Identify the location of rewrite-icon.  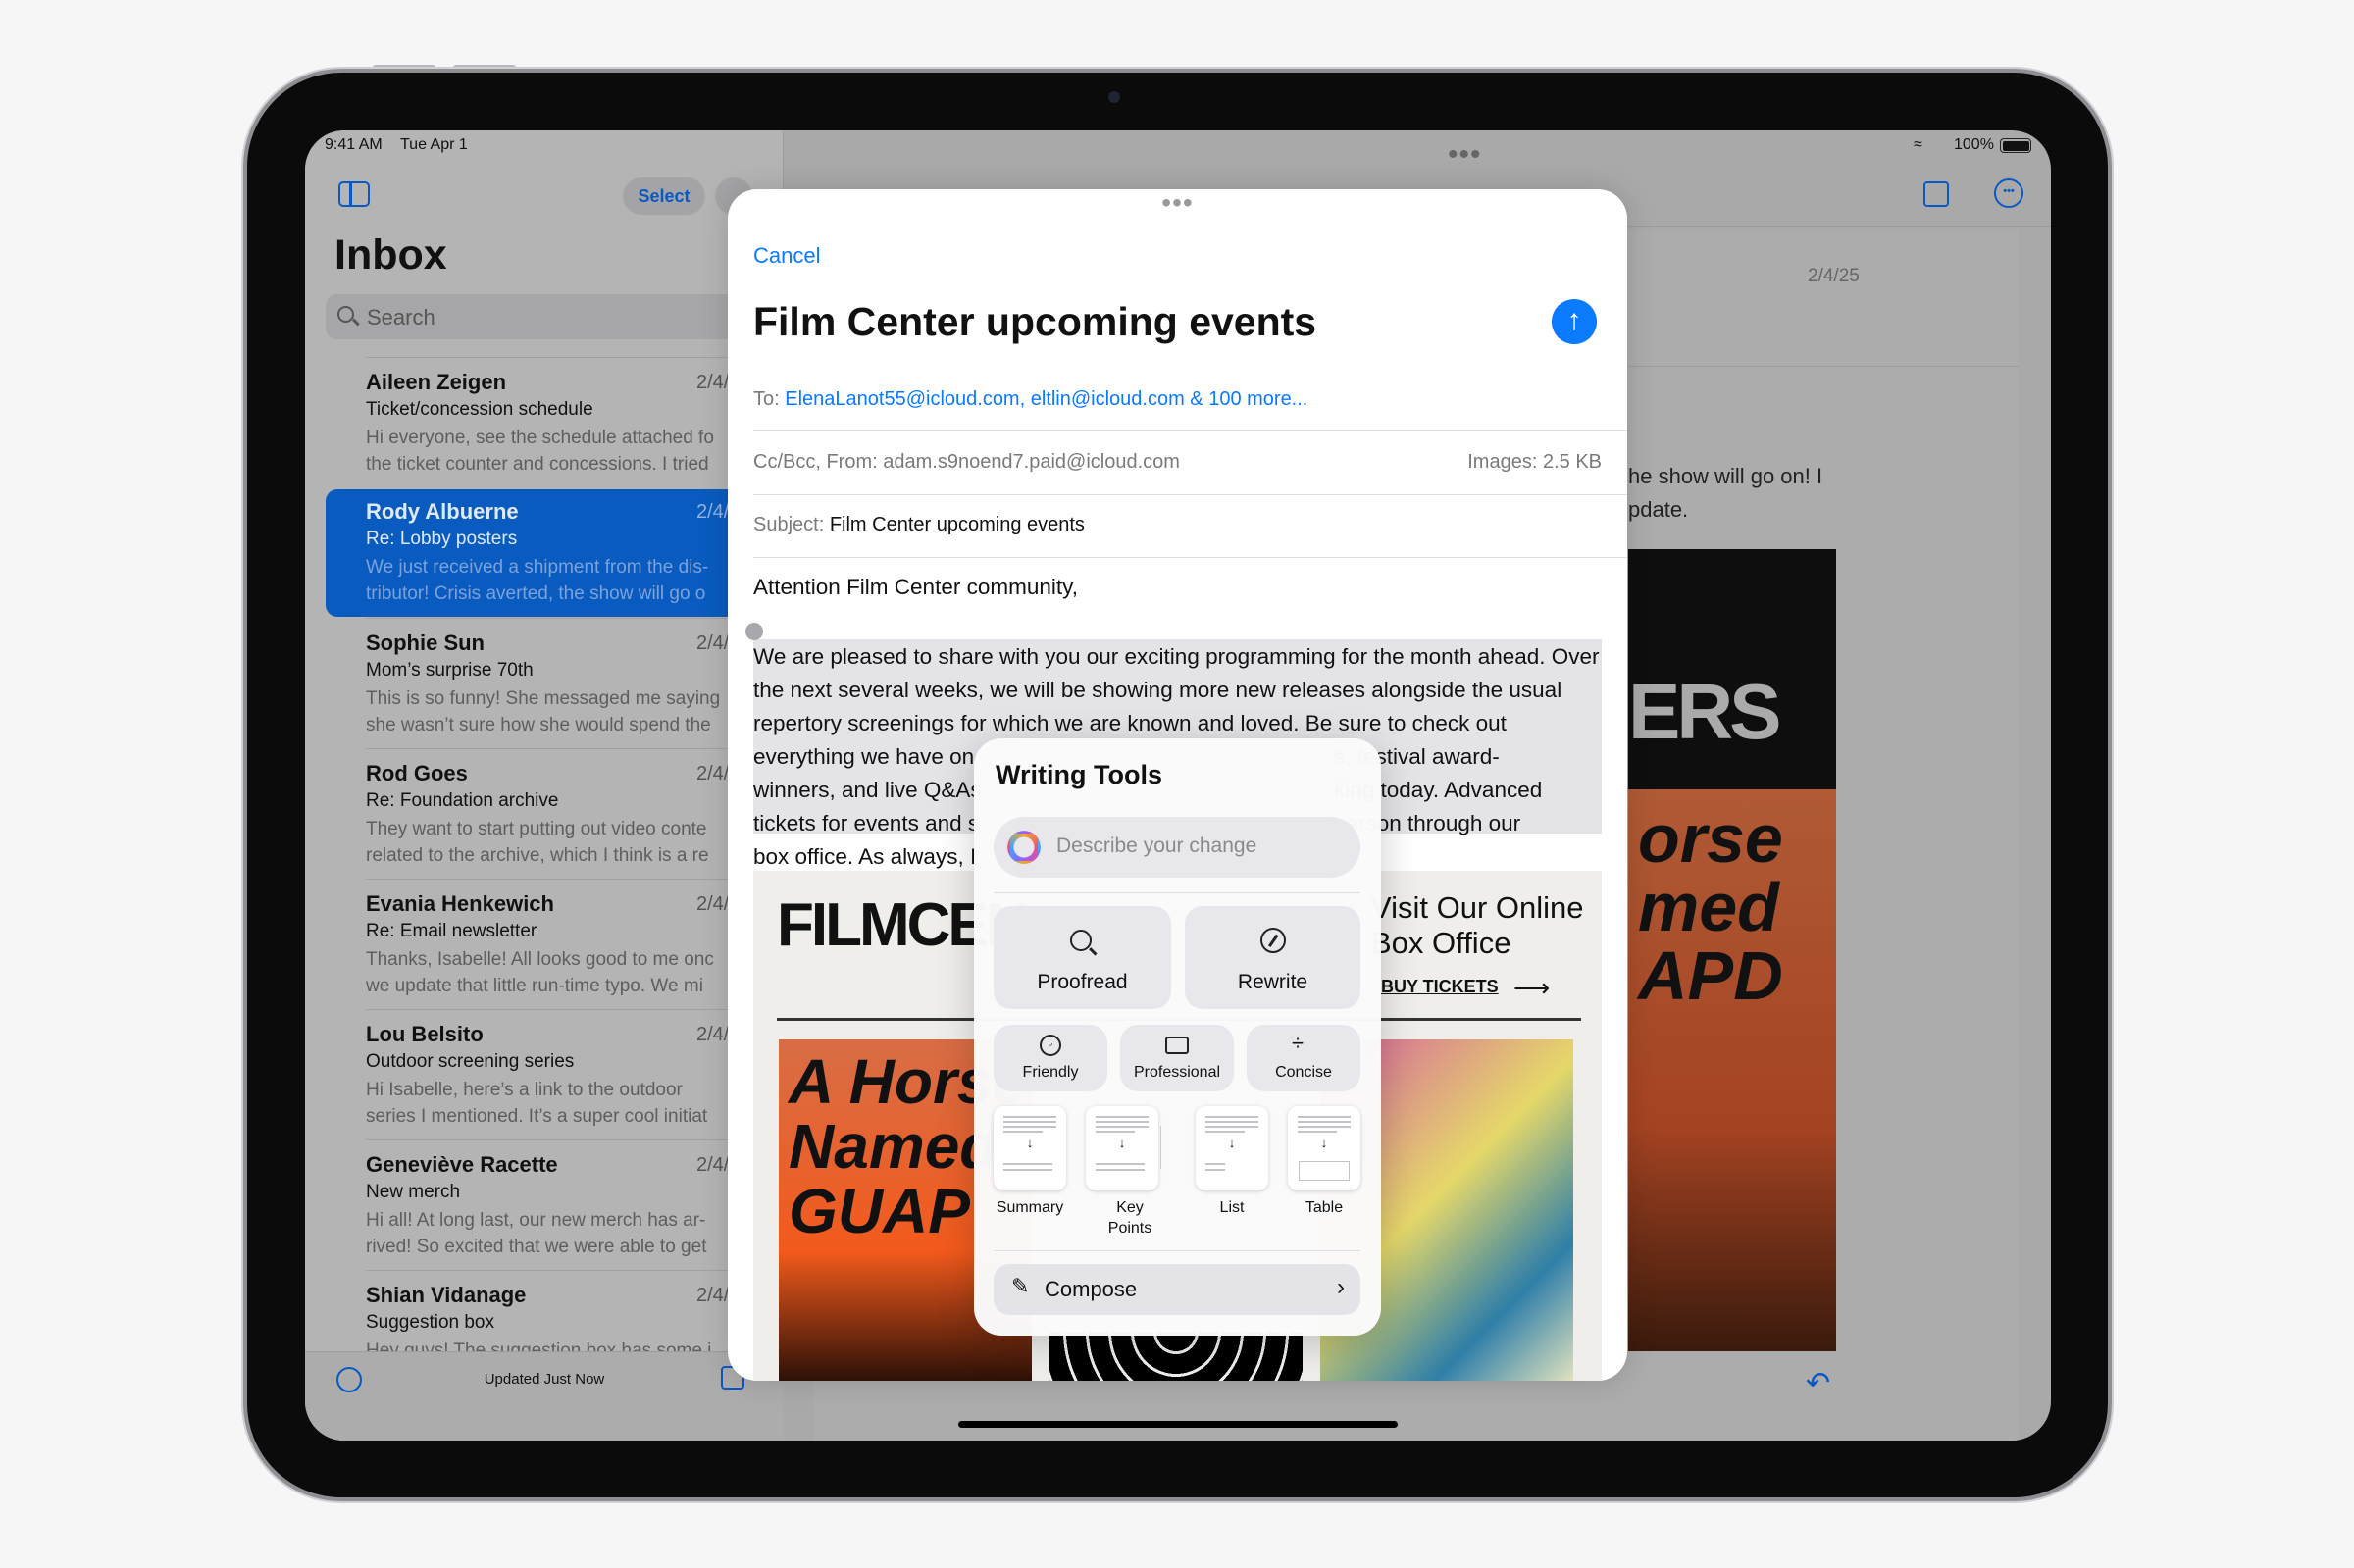
(1273, 940).